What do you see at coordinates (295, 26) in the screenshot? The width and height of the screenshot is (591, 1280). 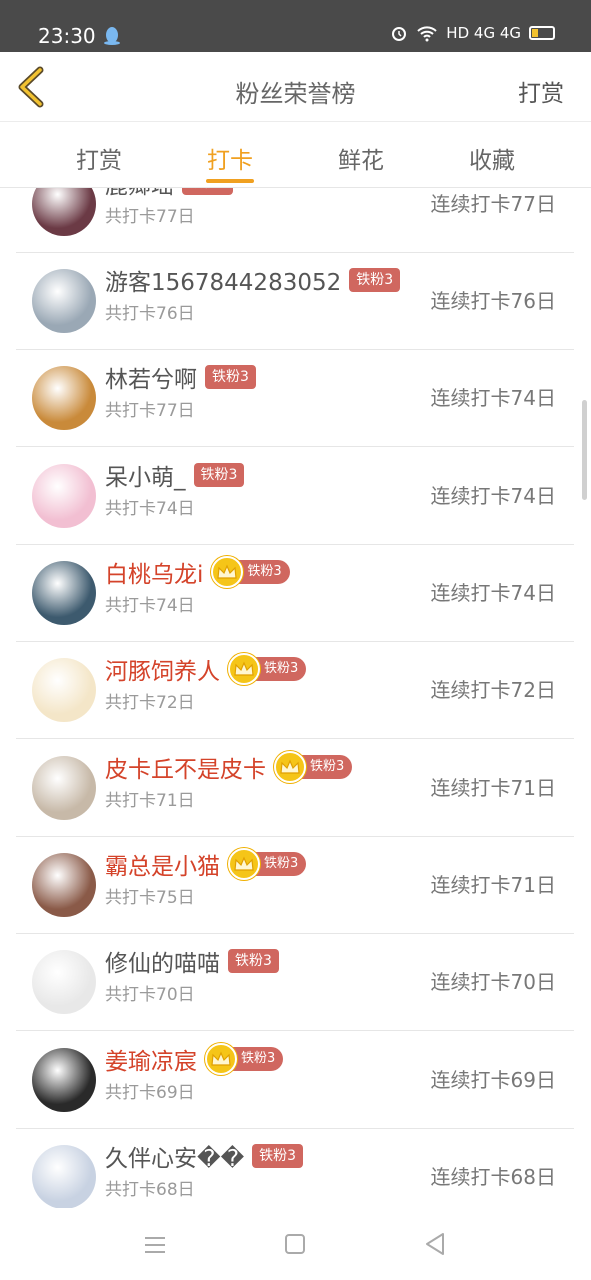 I see `status-bar: 23:30 HD 4G 4G` at bounding box center [295, 26].